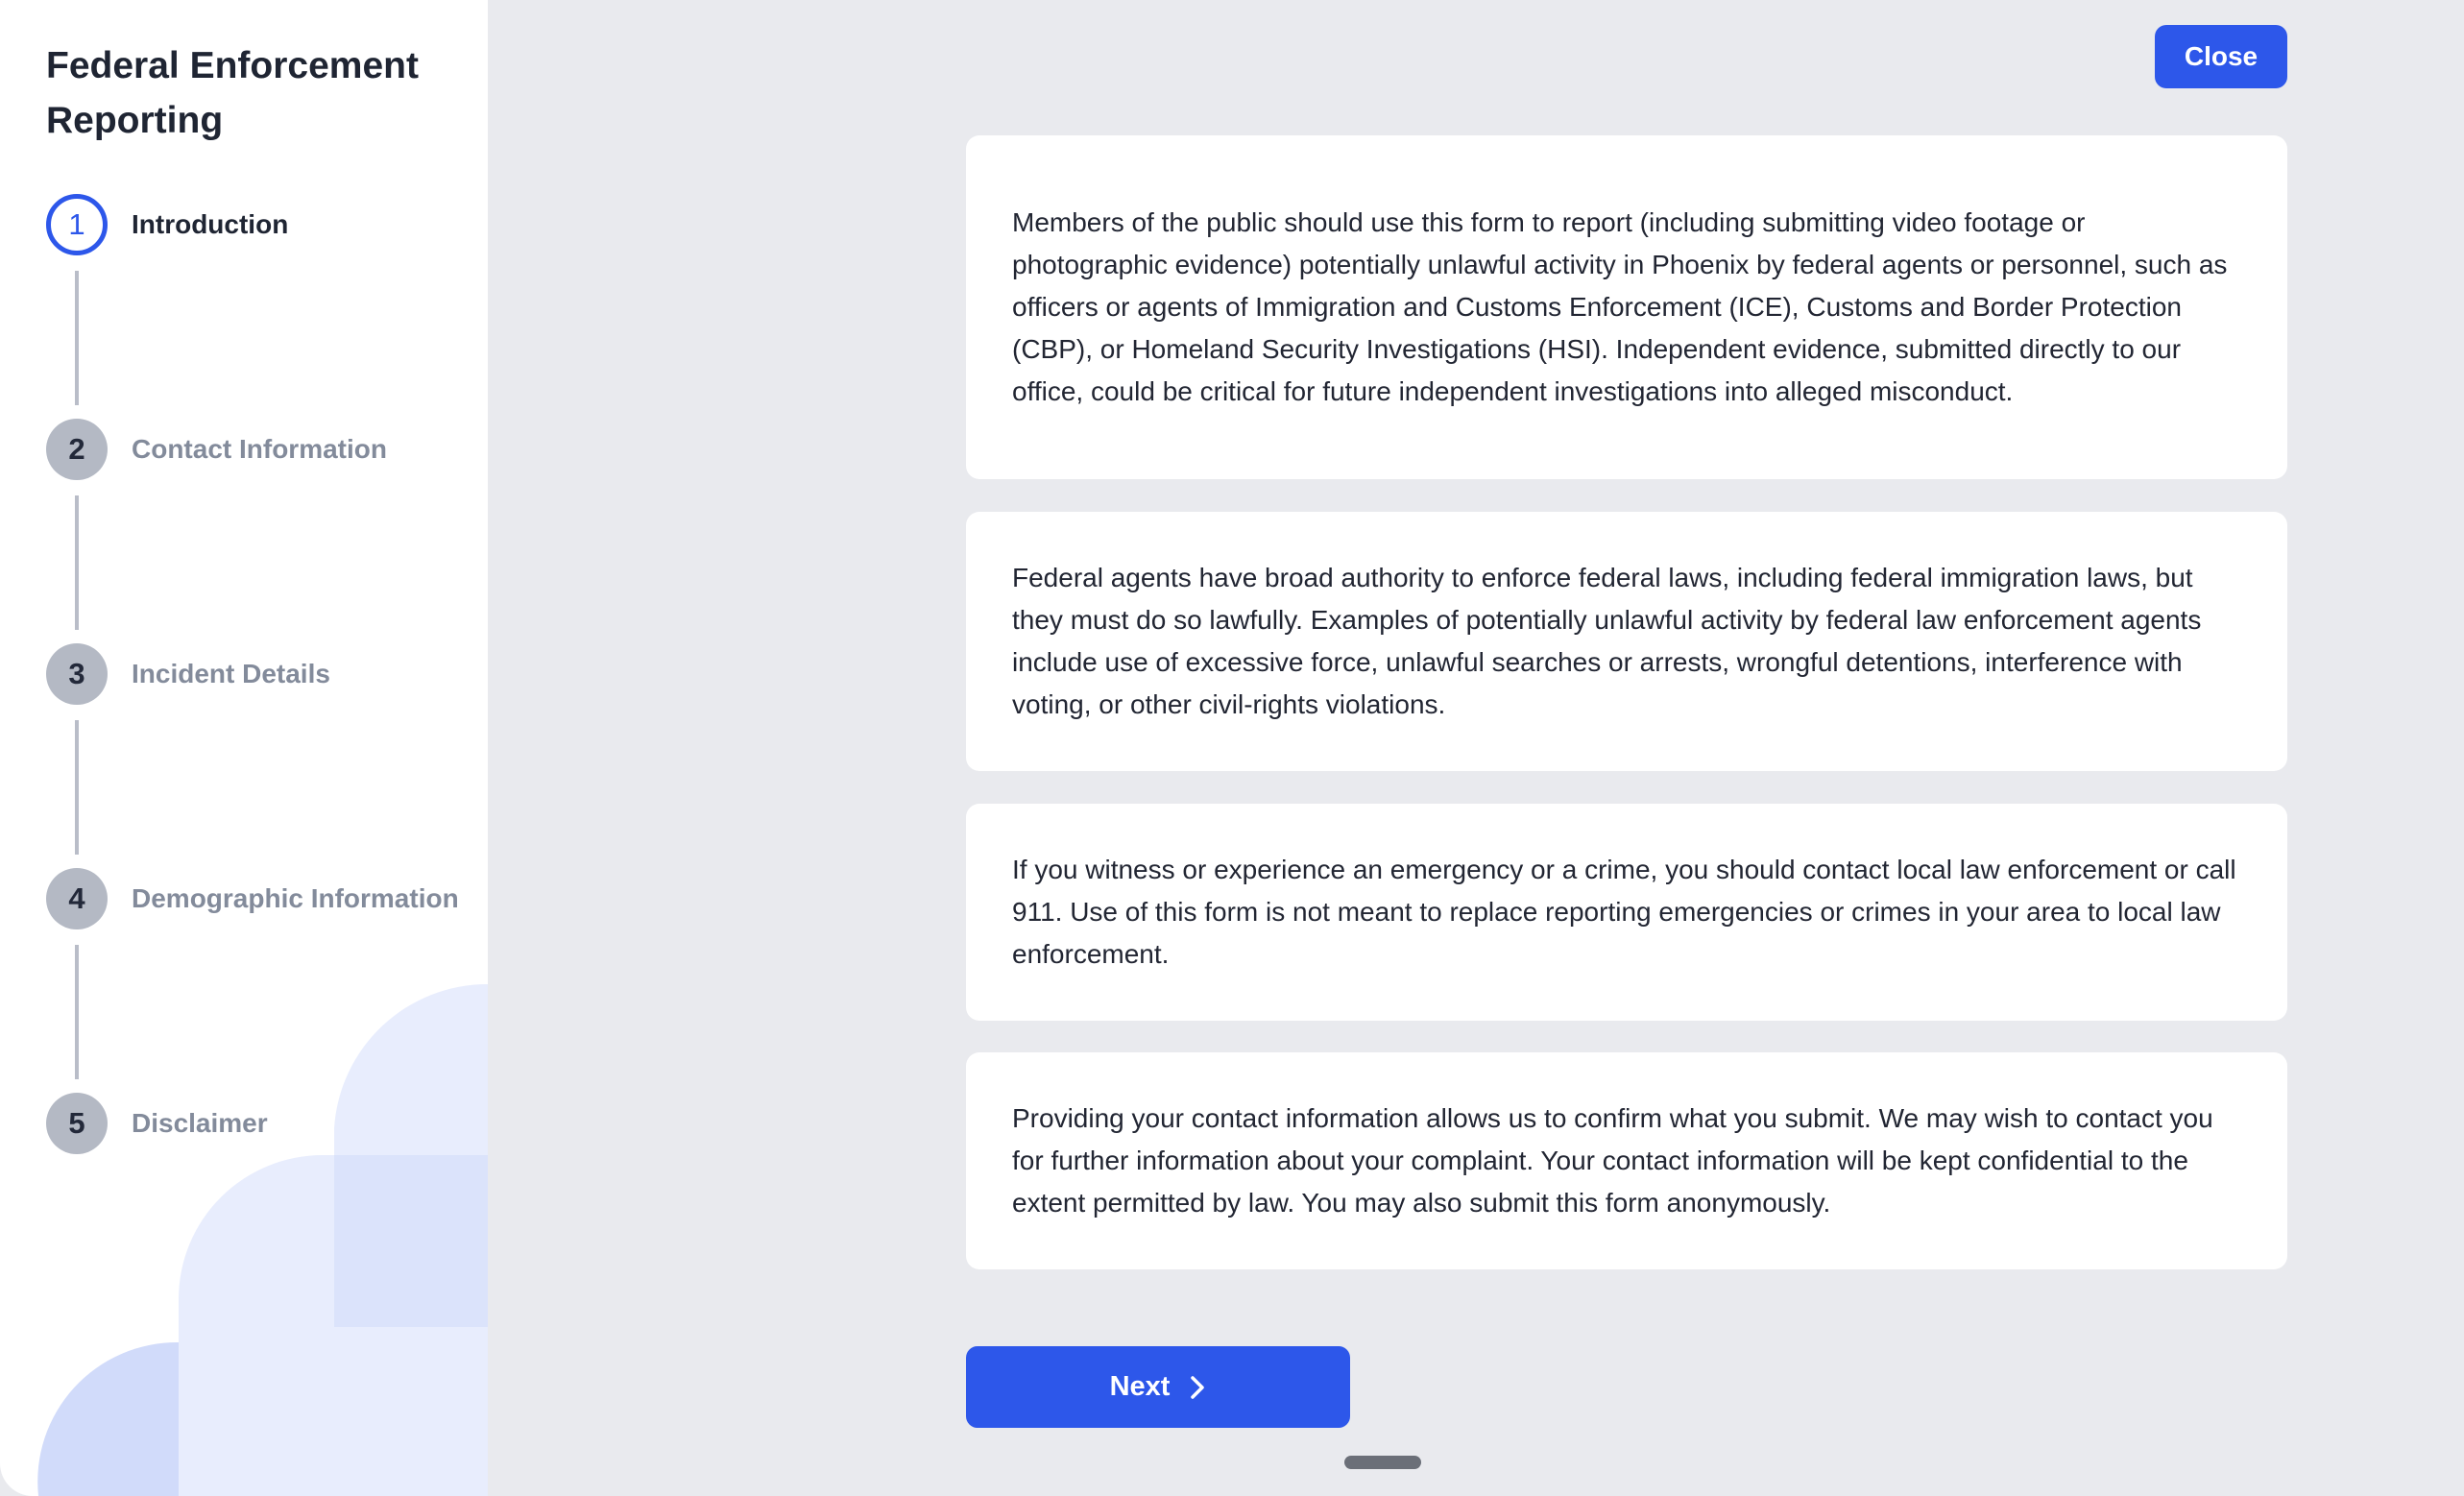 The height and width of the screenshot is (1496, 2464). I want to click on step-introduction: 1 Introduction, so click(262, 225).